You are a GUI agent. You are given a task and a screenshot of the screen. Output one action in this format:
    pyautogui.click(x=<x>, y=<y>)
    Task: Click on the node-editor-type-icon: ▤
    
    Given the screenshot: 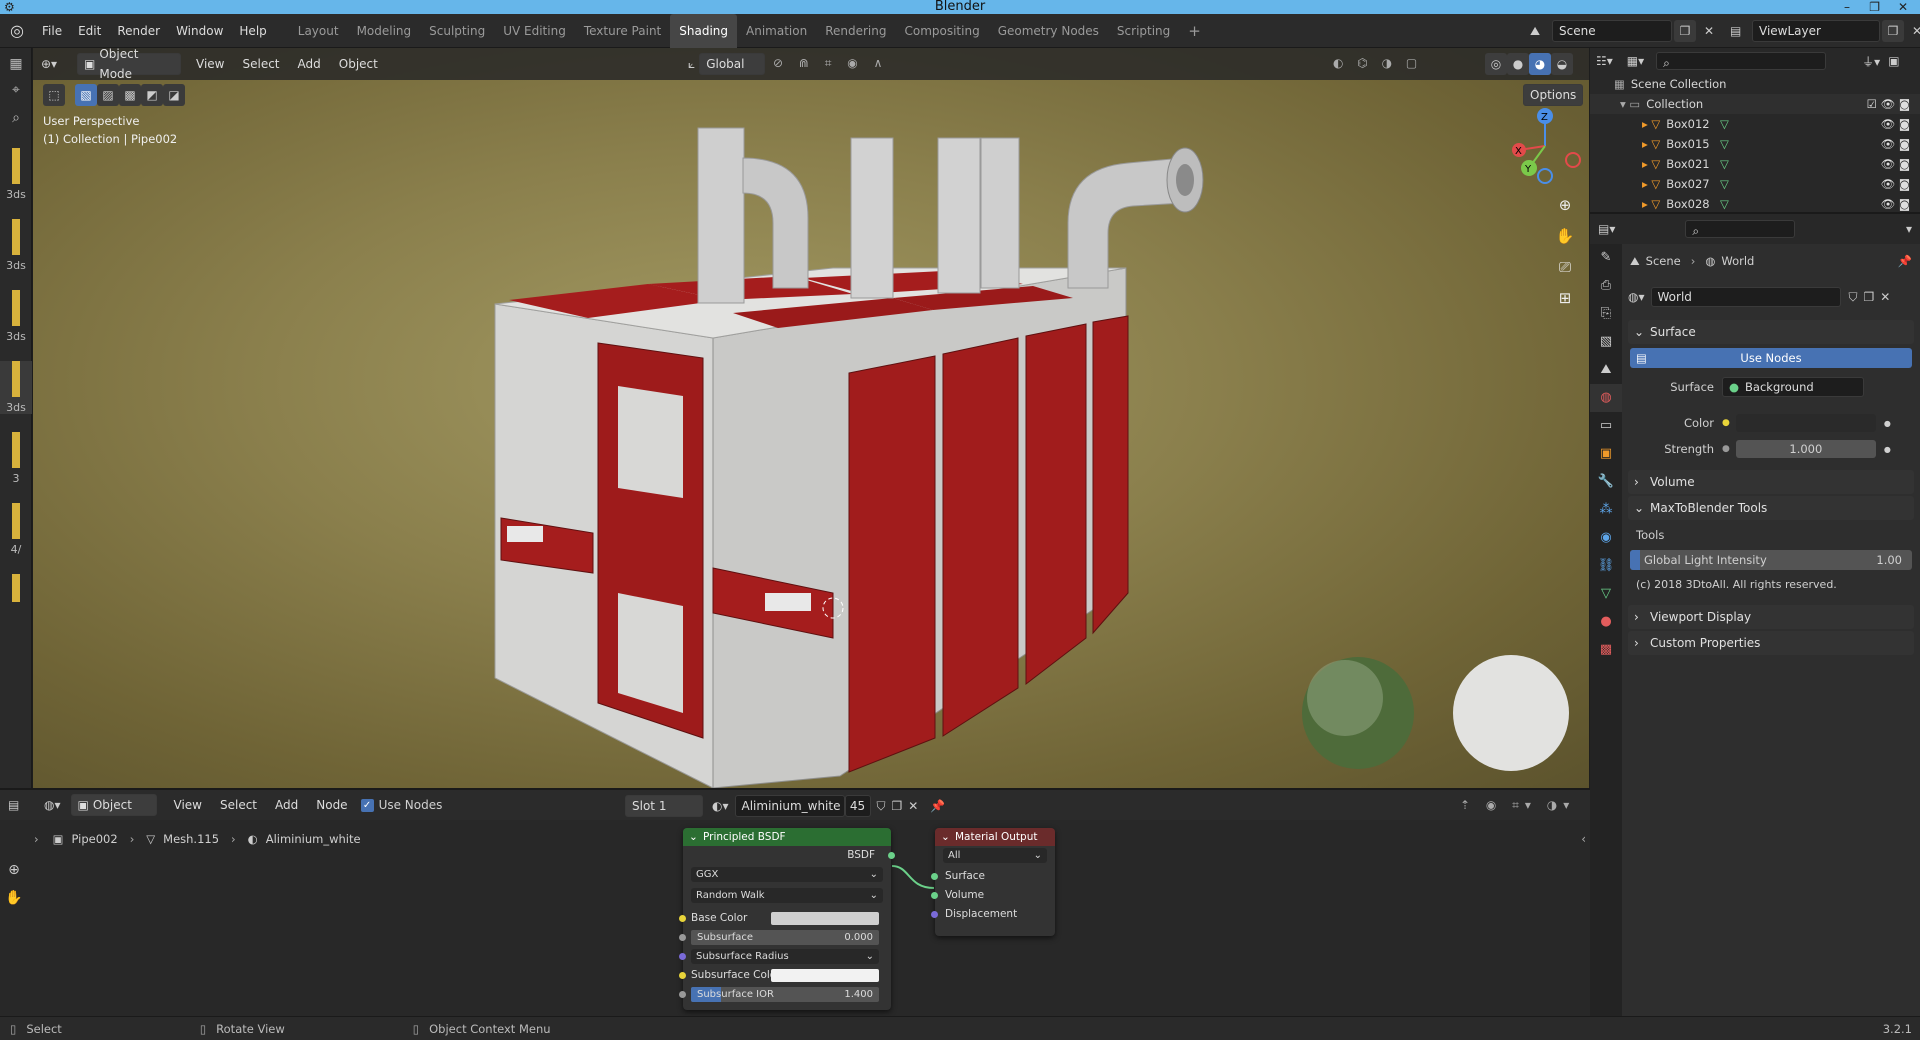 What is the action you would take?
    pyautogui.click(x=23, y=805)
    